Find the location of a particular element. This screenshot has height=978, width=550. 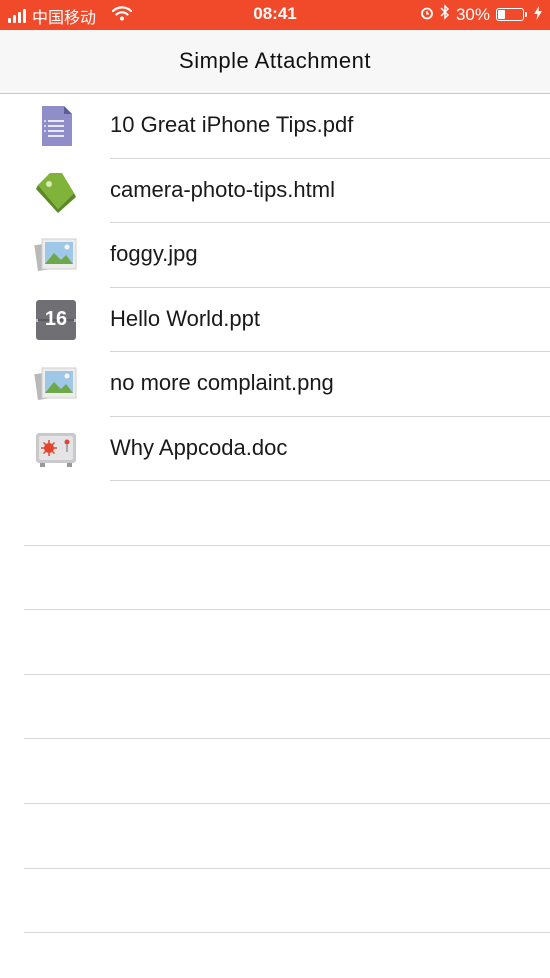

list-item: foggy.jpg is located at coordinates (275, 255).